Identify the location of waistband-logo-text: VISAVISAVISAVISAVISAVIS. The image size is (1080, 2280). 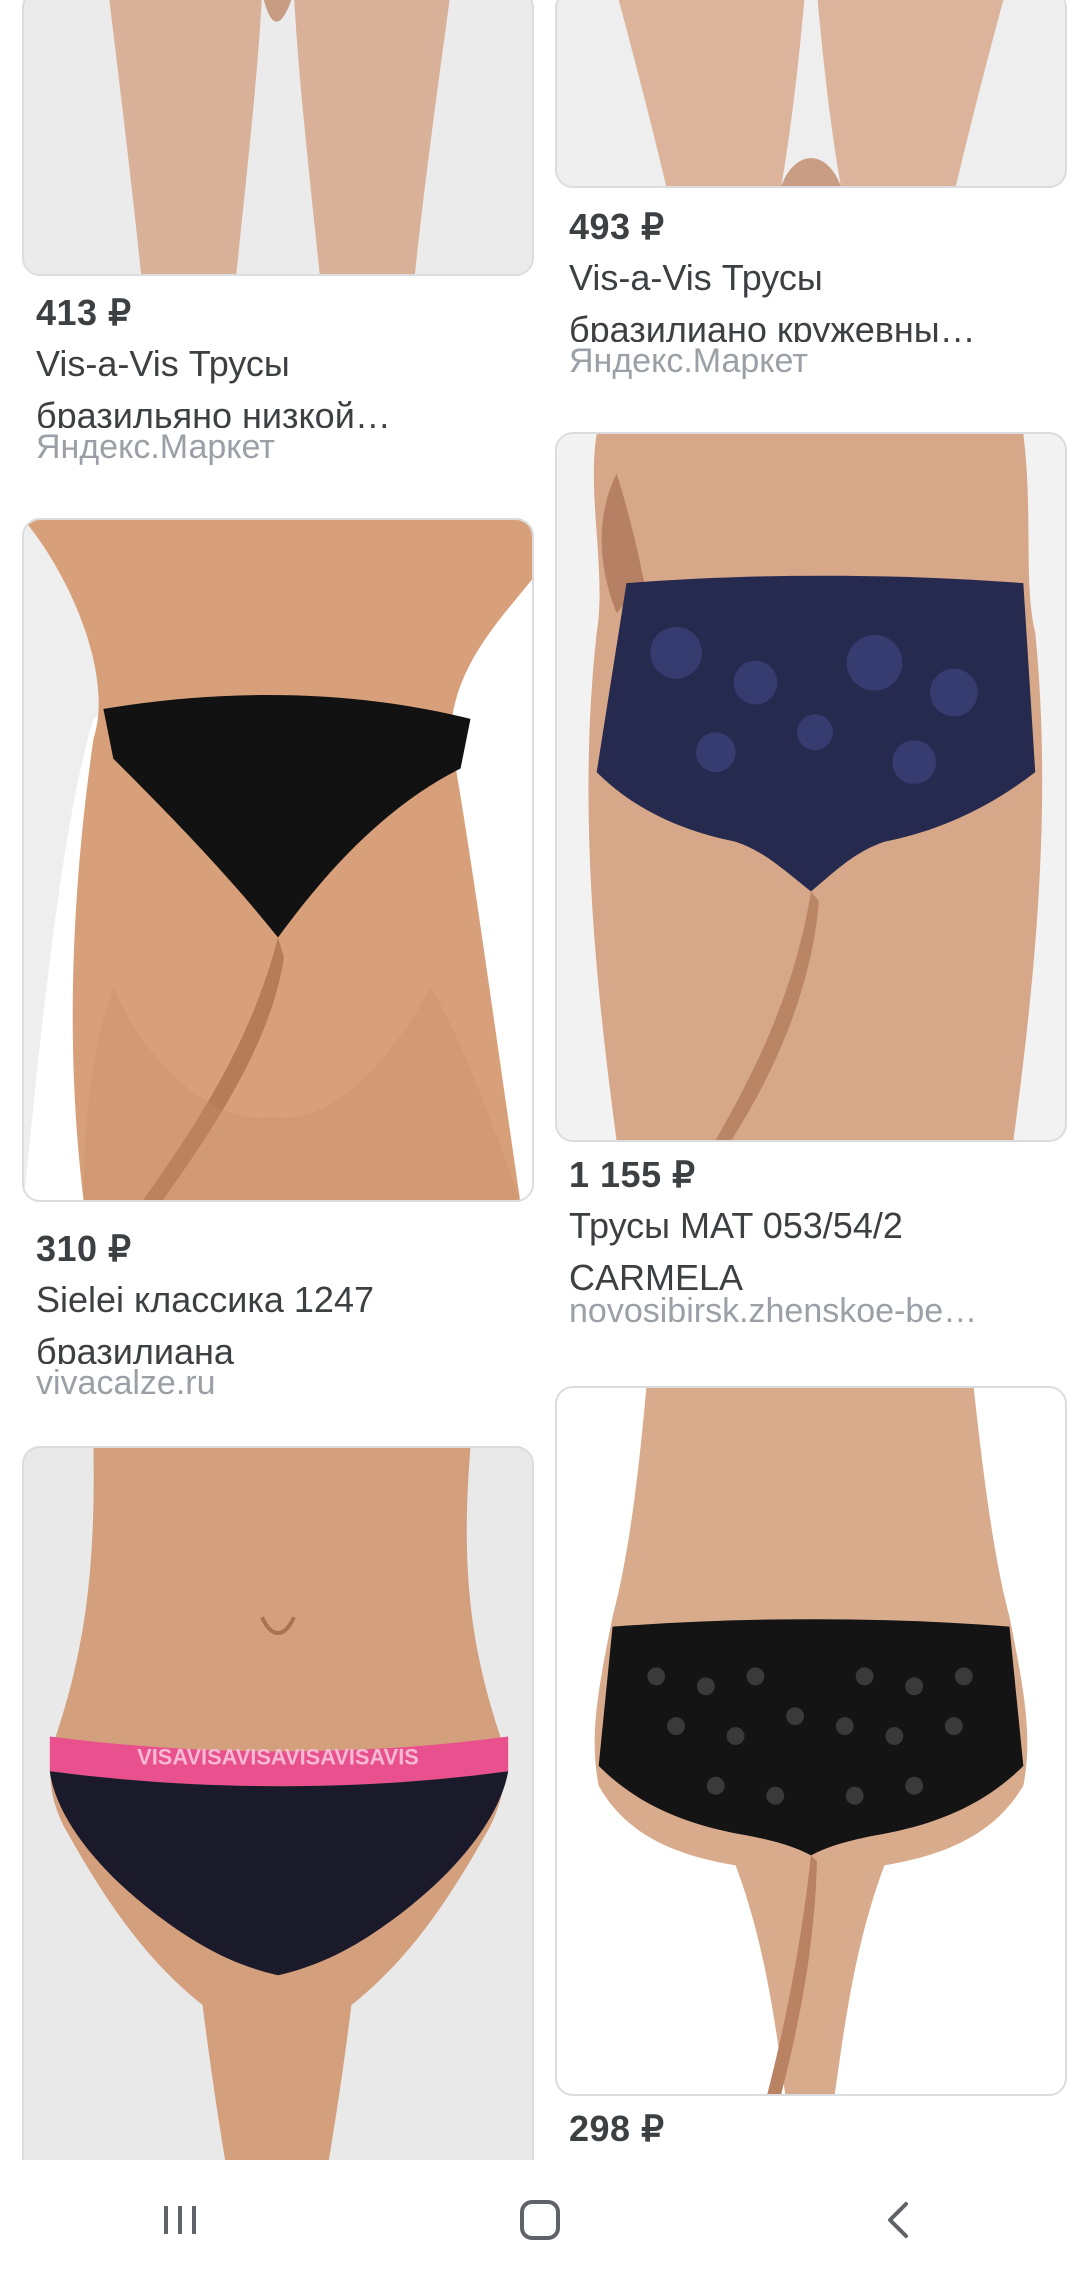
(278, 1756).